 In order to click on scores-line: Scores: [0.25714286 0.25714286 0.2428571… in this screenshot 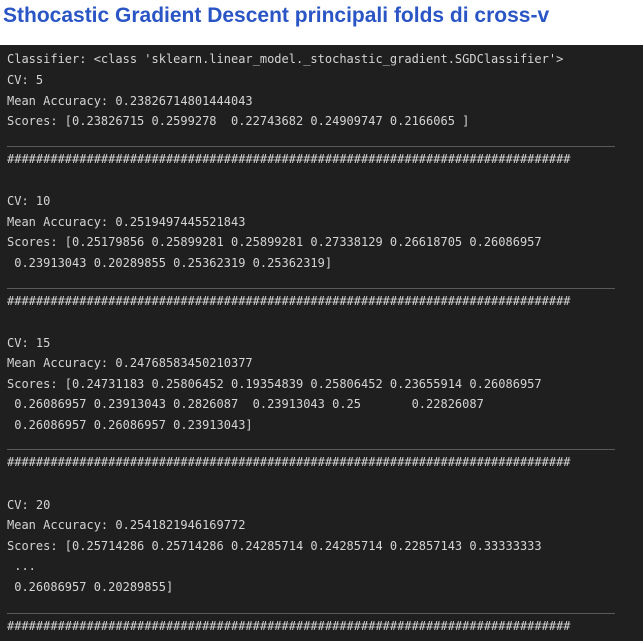, I will do `click(274, 546)`.